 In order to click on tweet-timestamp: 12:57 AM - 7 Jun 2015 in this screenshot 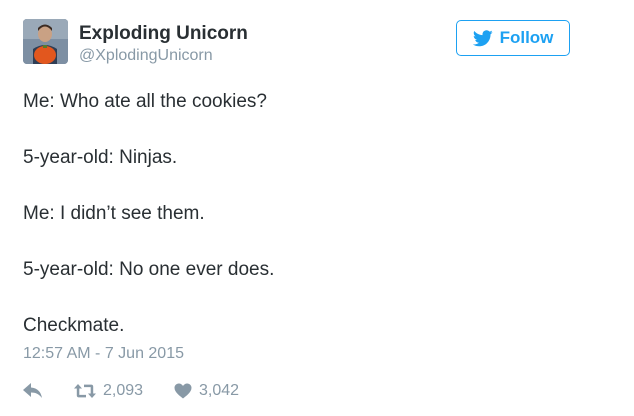, I will do `click(103, 354)`.